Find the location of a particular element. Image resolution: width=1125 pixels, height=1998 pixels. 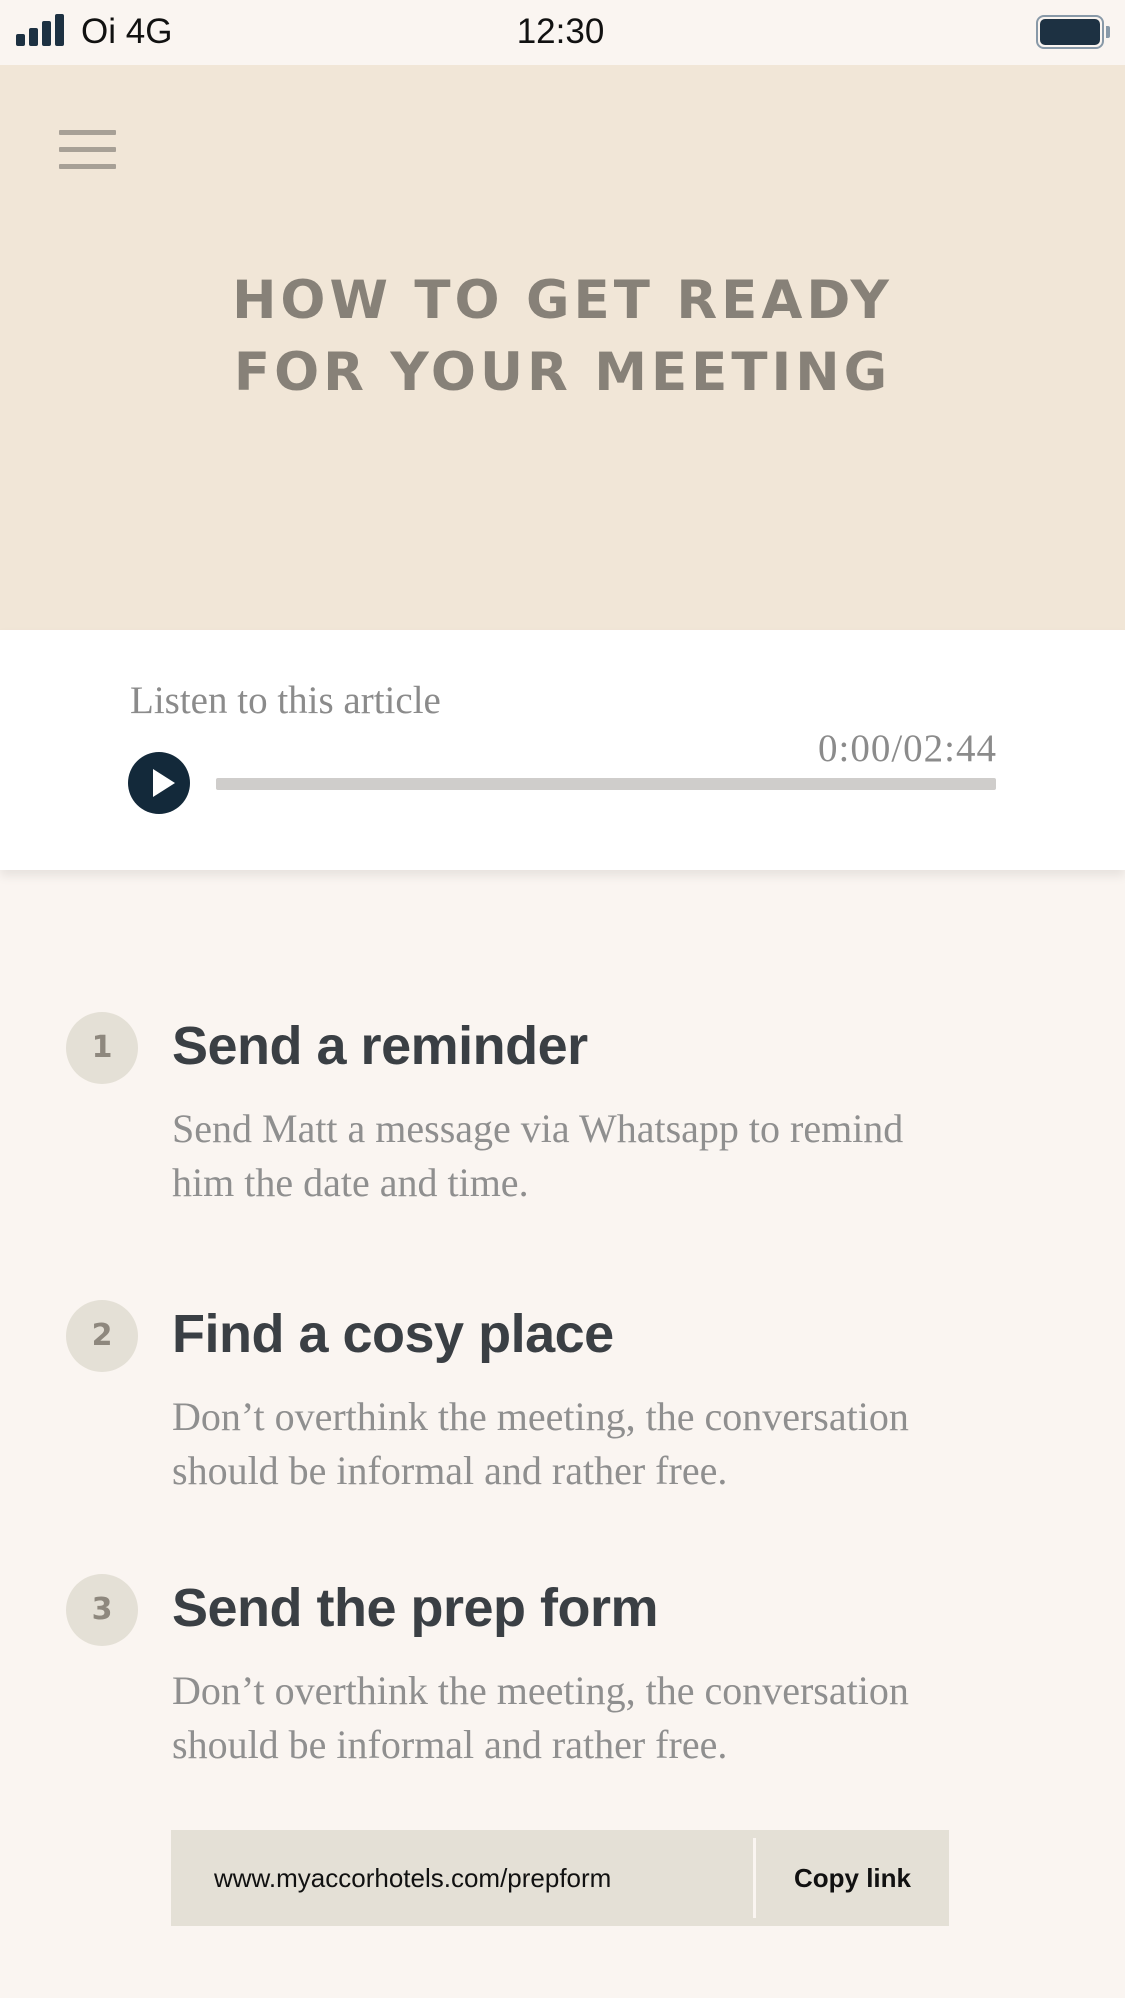

battery-level is located at coordinates (1070, 32).